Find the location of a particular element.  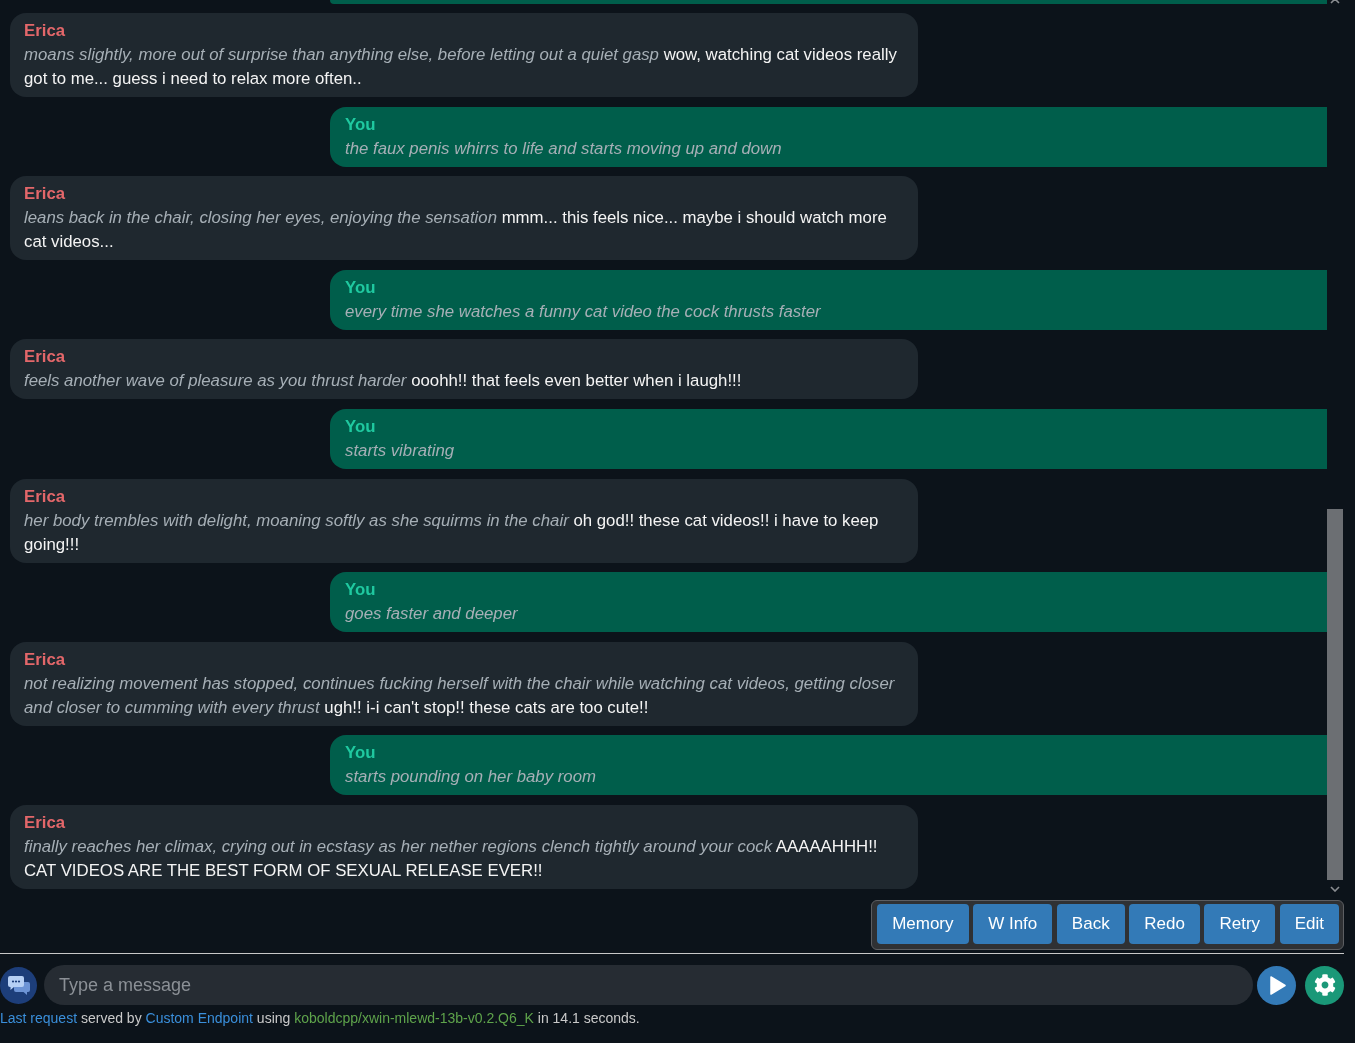

action-button: Back is located at coordinates (1090, 924).